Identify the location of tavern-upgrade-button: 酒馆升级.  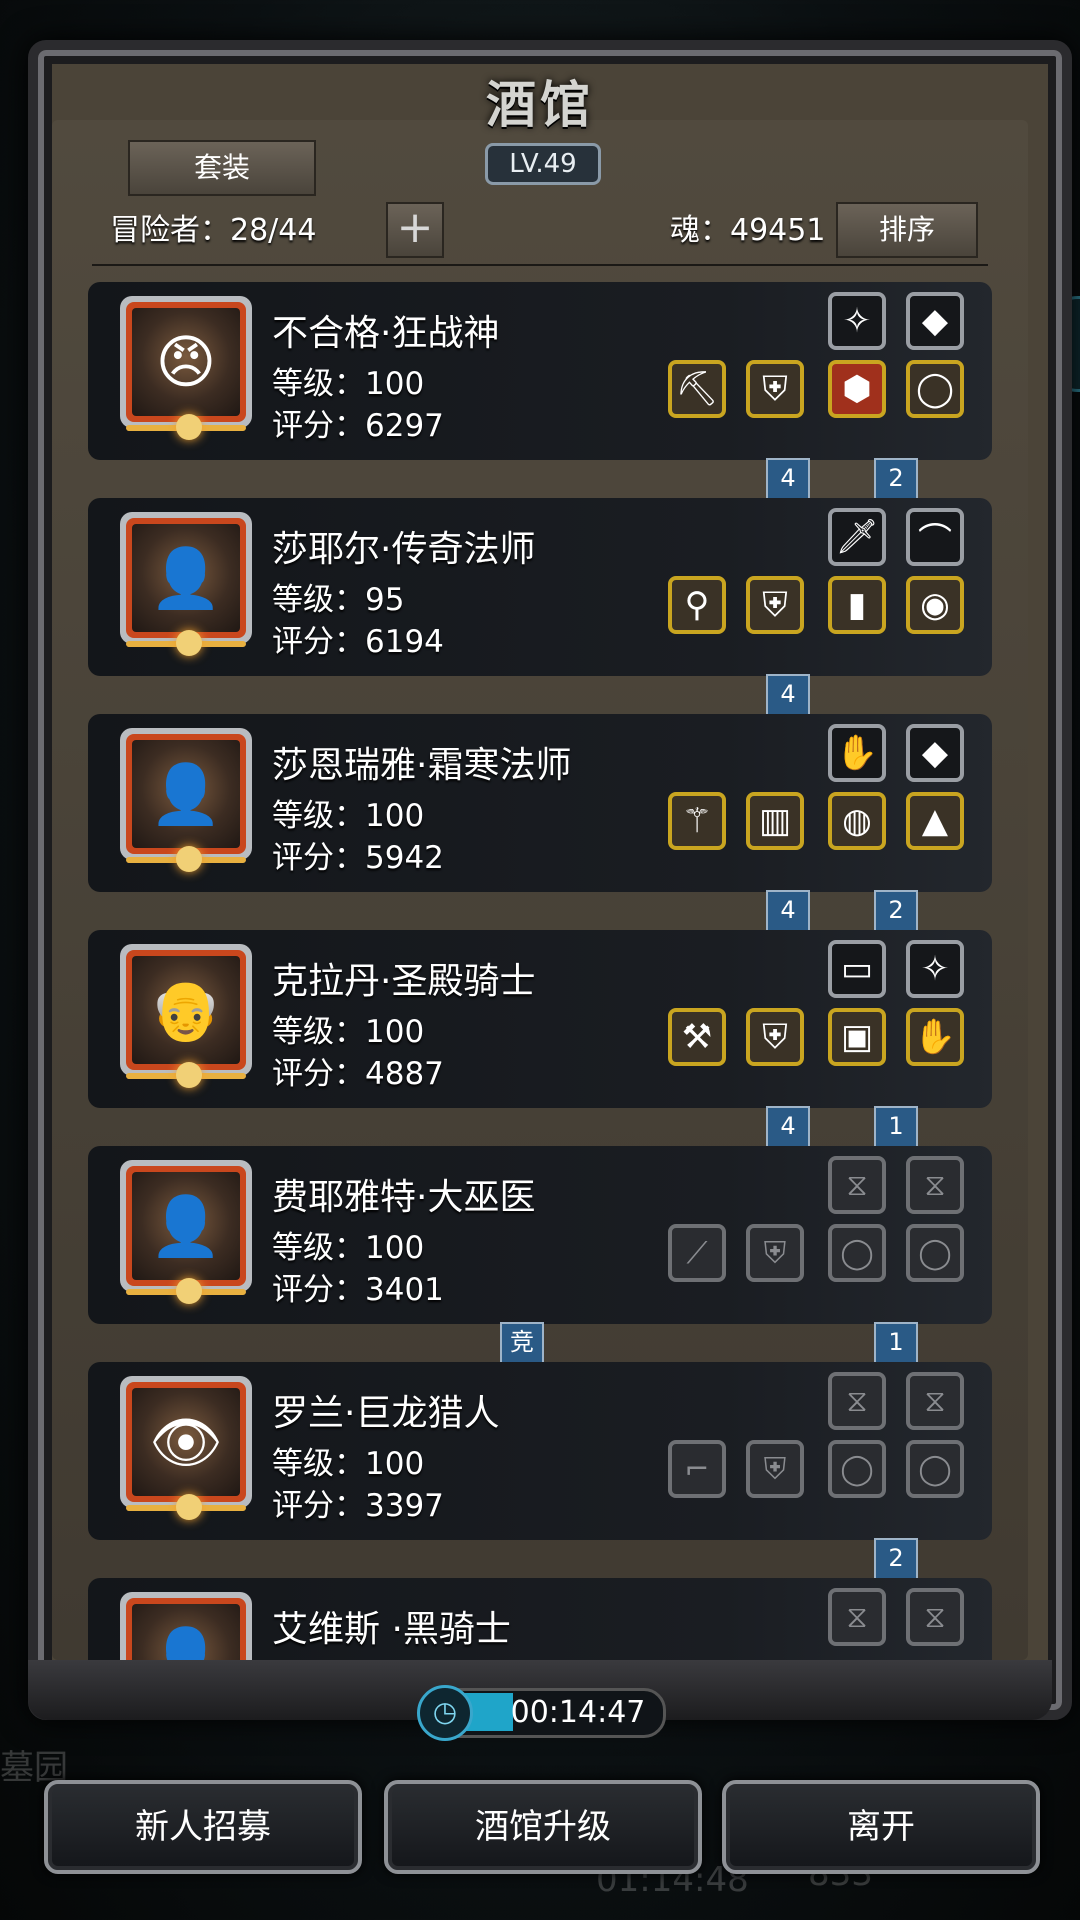
(543, 1827).